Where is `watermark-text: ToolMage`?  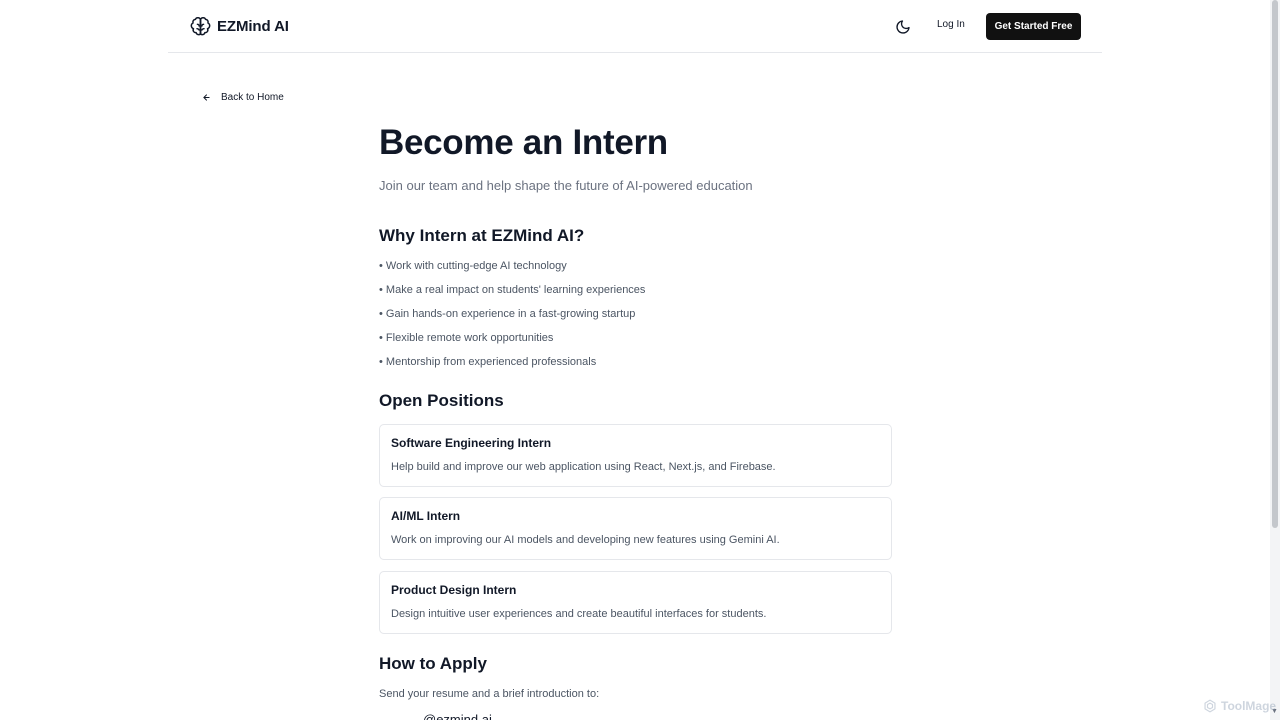
watermark-text: ToolMage is located at coordinates (1249, 706).